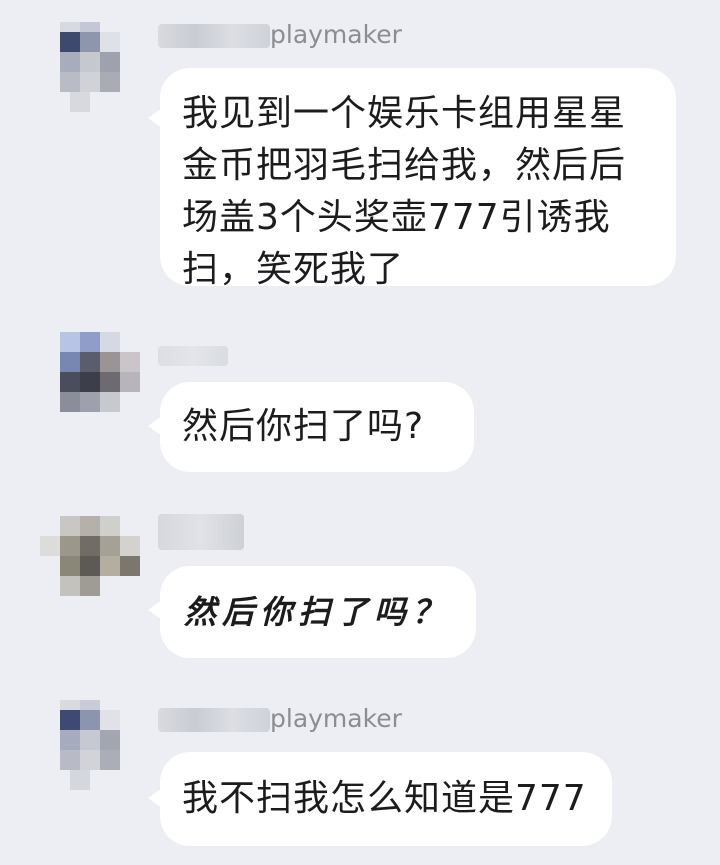  I want to click on avatar, so click(90, 750).